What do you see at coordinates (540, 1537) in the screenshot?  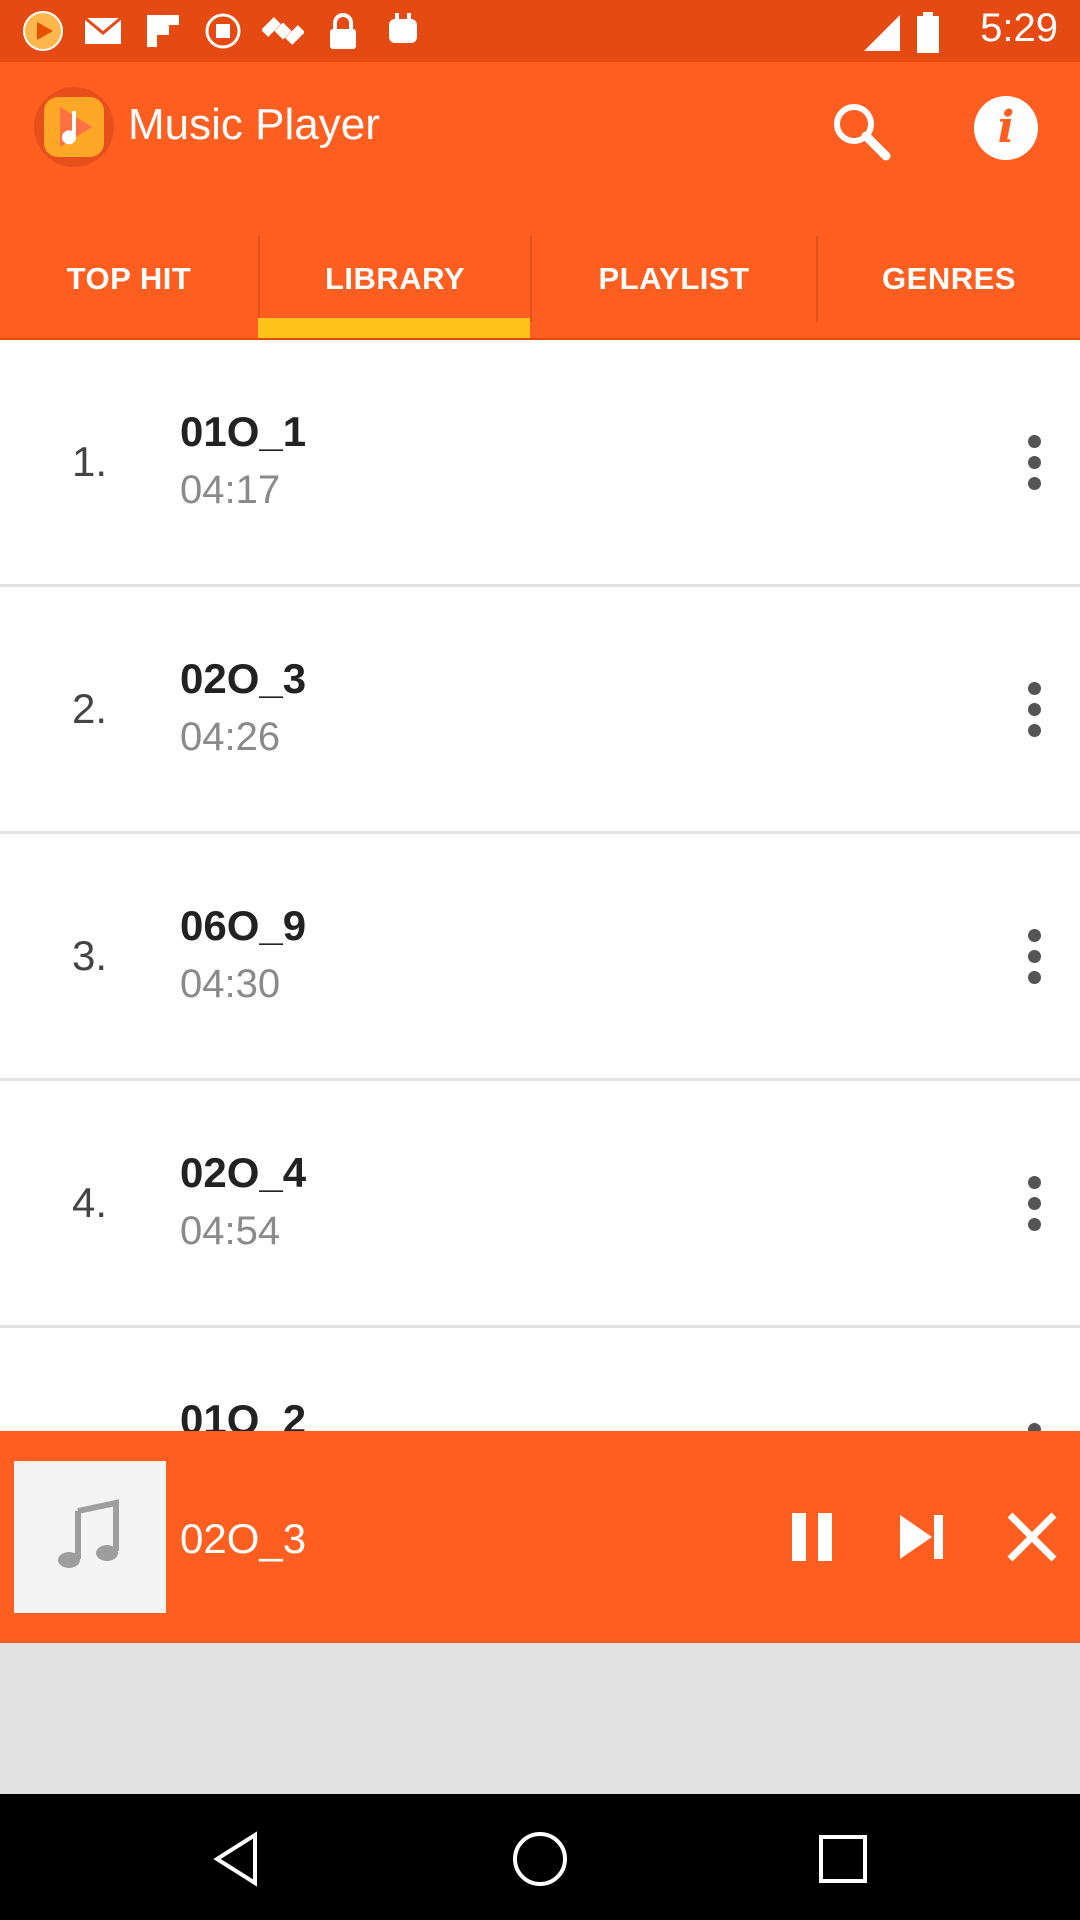 I see `now-playing-bar: 02O_3` at bounding box center [540, 1537].